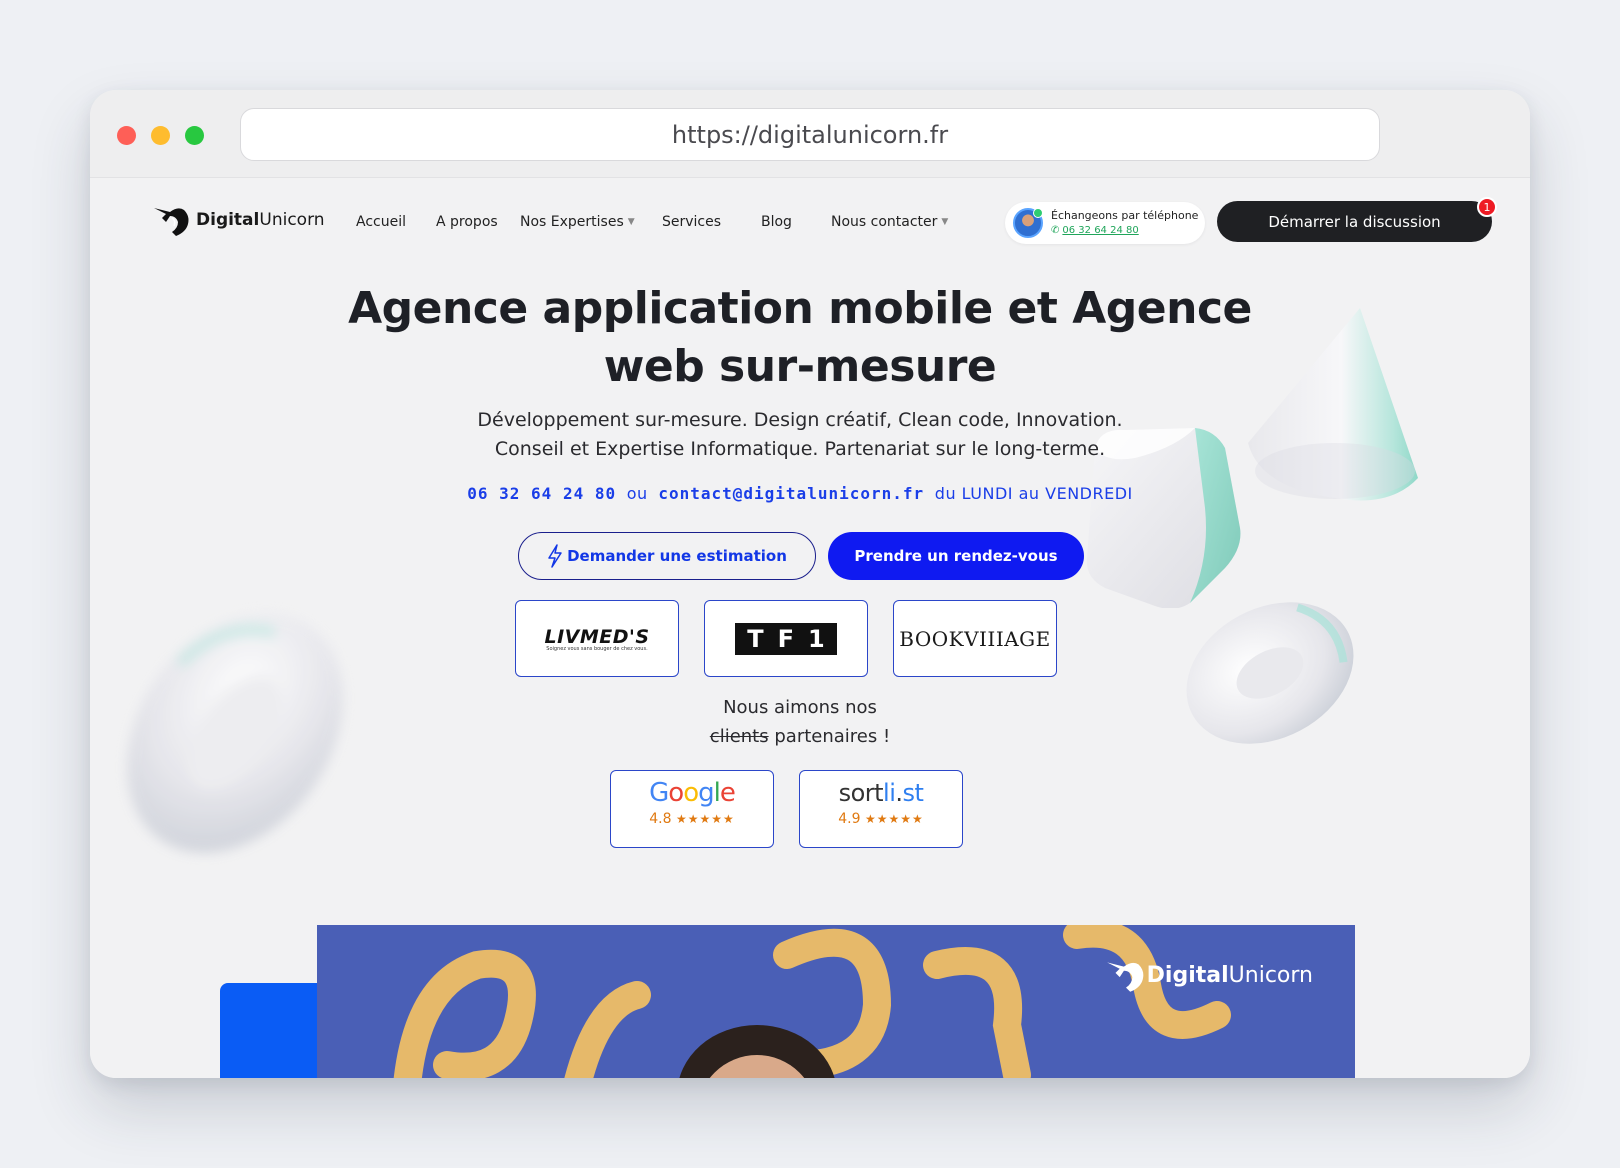  What do you see at coordinates (1270, 673) in the screenshot?
I see `torus-shape` at bounding box center [1270, 673].